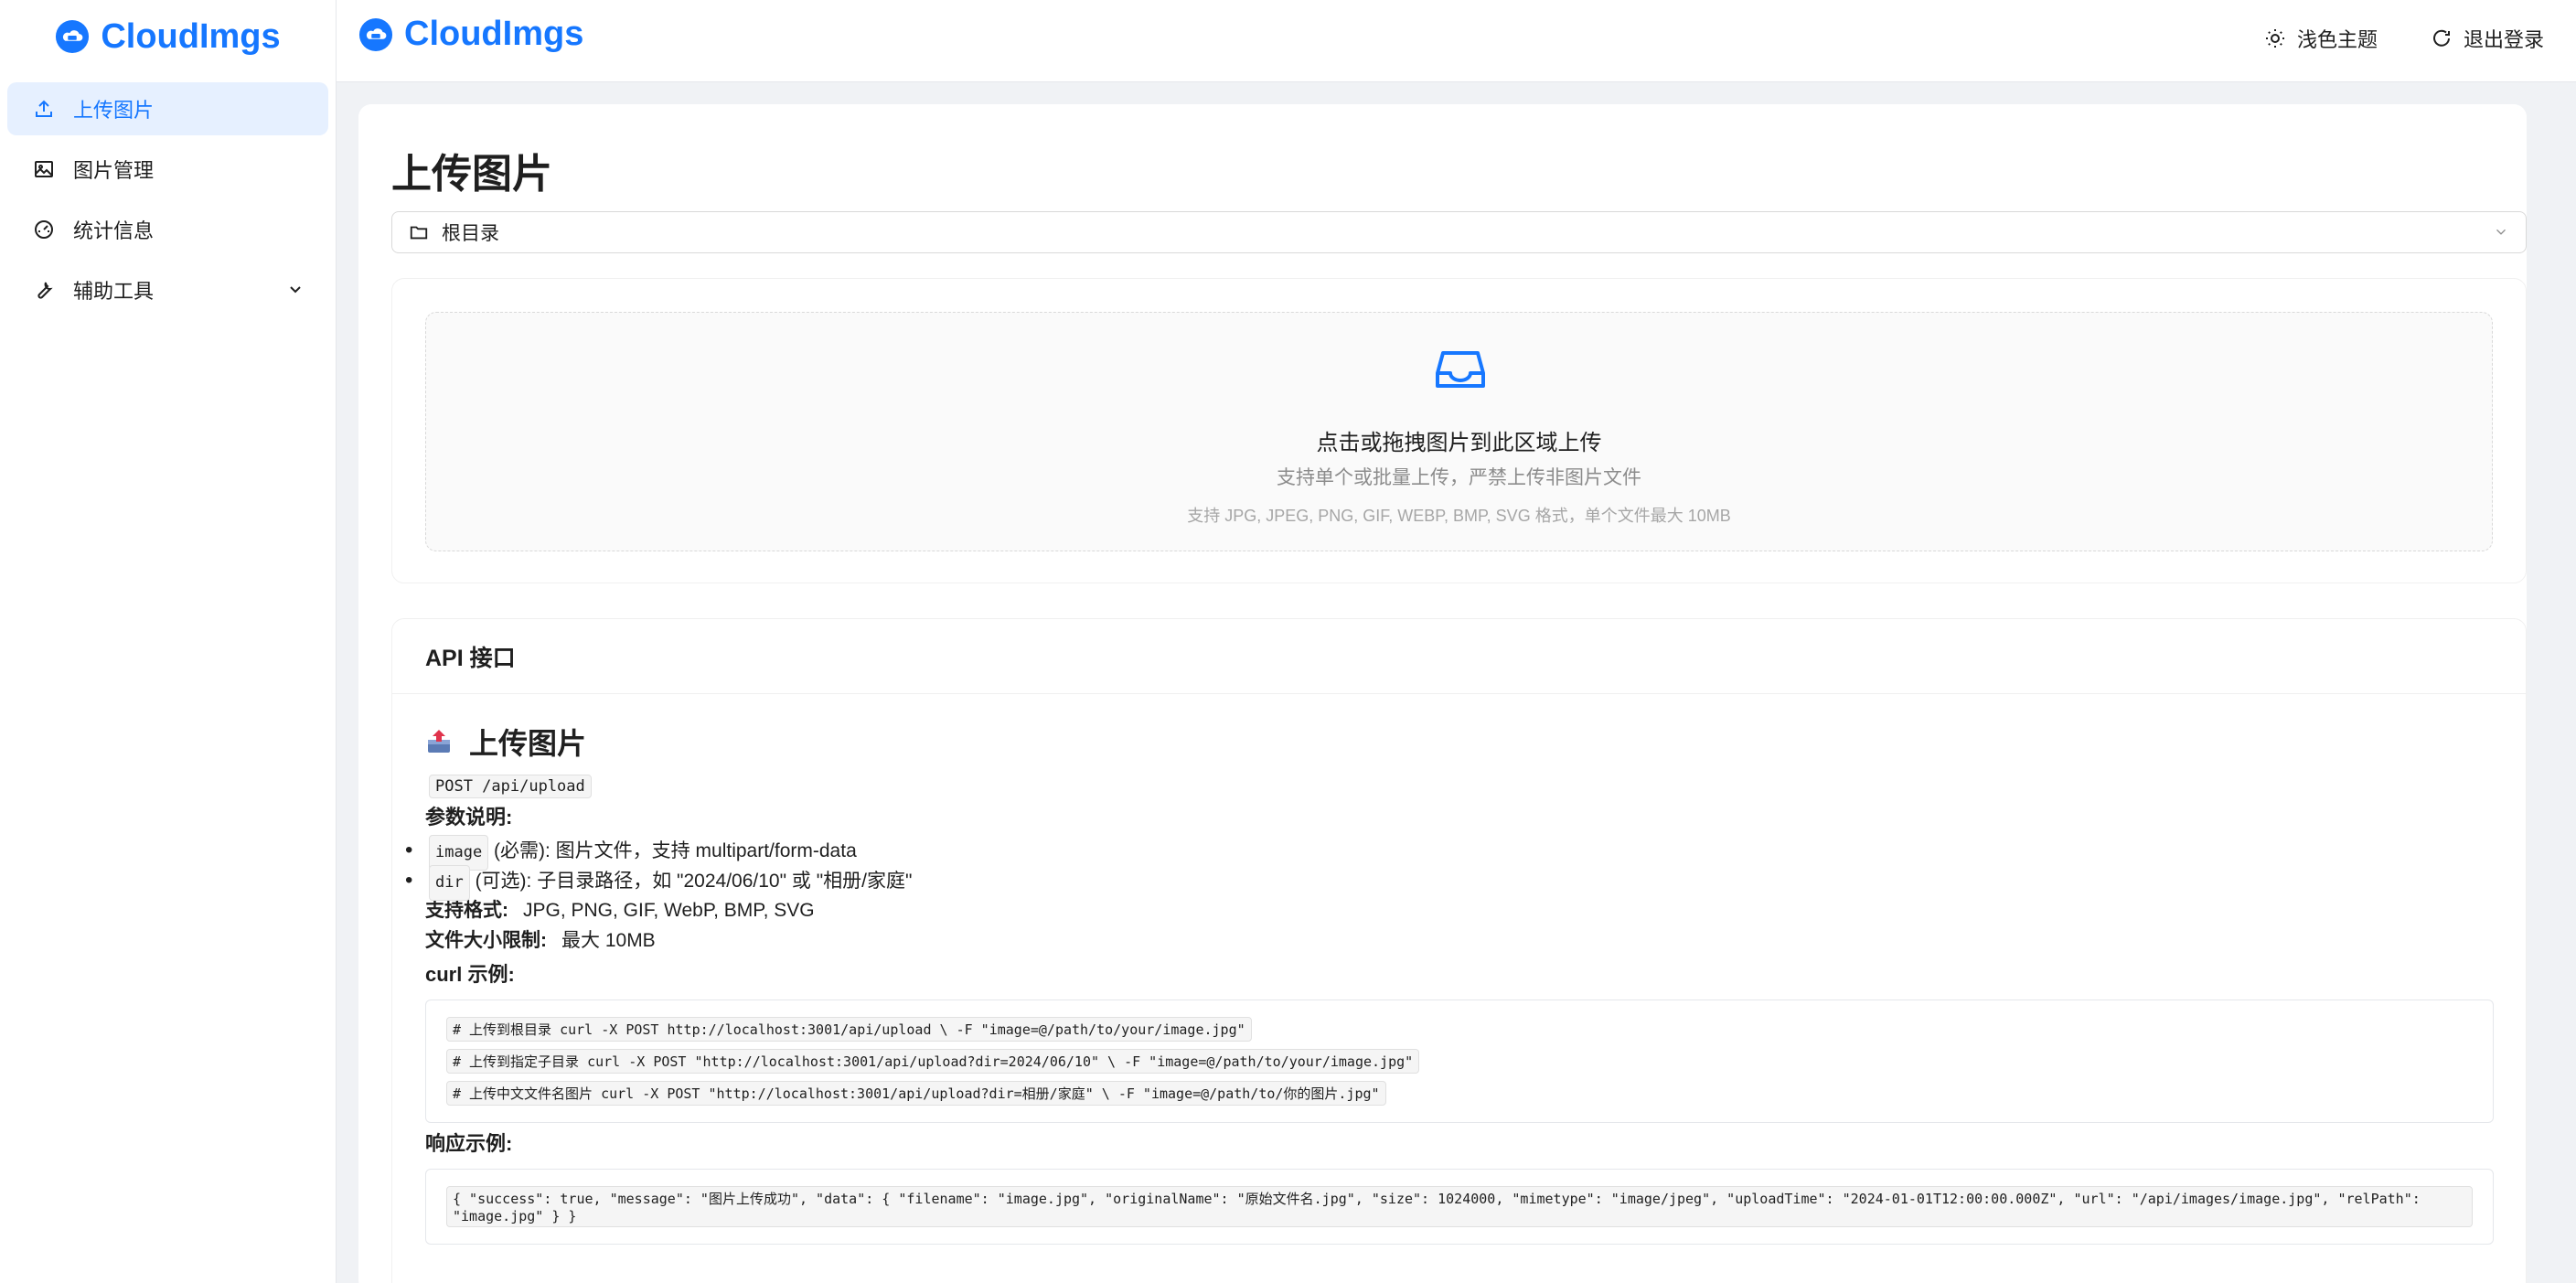 The width and height of the screenshot is (2576, 1283). Describe the element at coordinates (1461, 786) in the screenshot. I see `endpoint-row: POST /api/upload` at that location.